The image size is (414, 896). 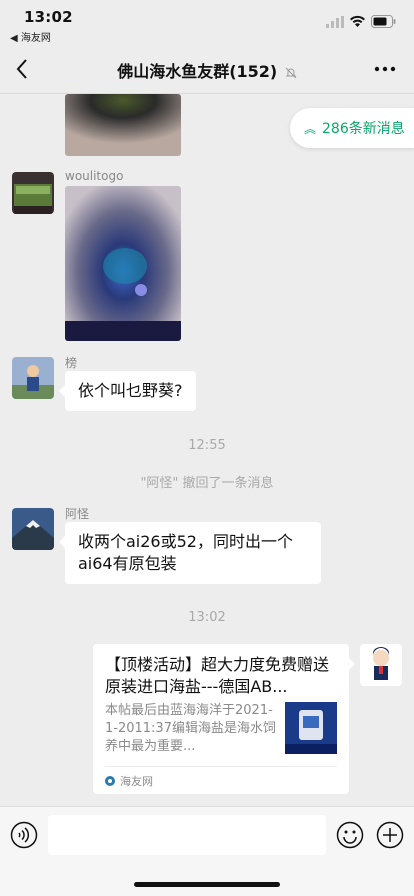 I want to click on home-indicator, so click(x=207, y=884).